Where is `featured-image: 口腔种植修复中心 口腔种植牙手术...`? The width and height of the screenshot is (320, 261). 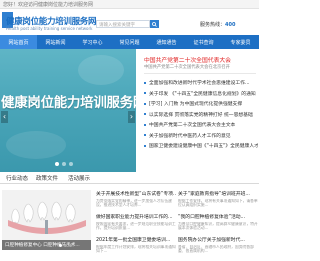
featured-image: 口腔种植修复中心 口腔种植牙手术... is located at coordinates (46, 220).